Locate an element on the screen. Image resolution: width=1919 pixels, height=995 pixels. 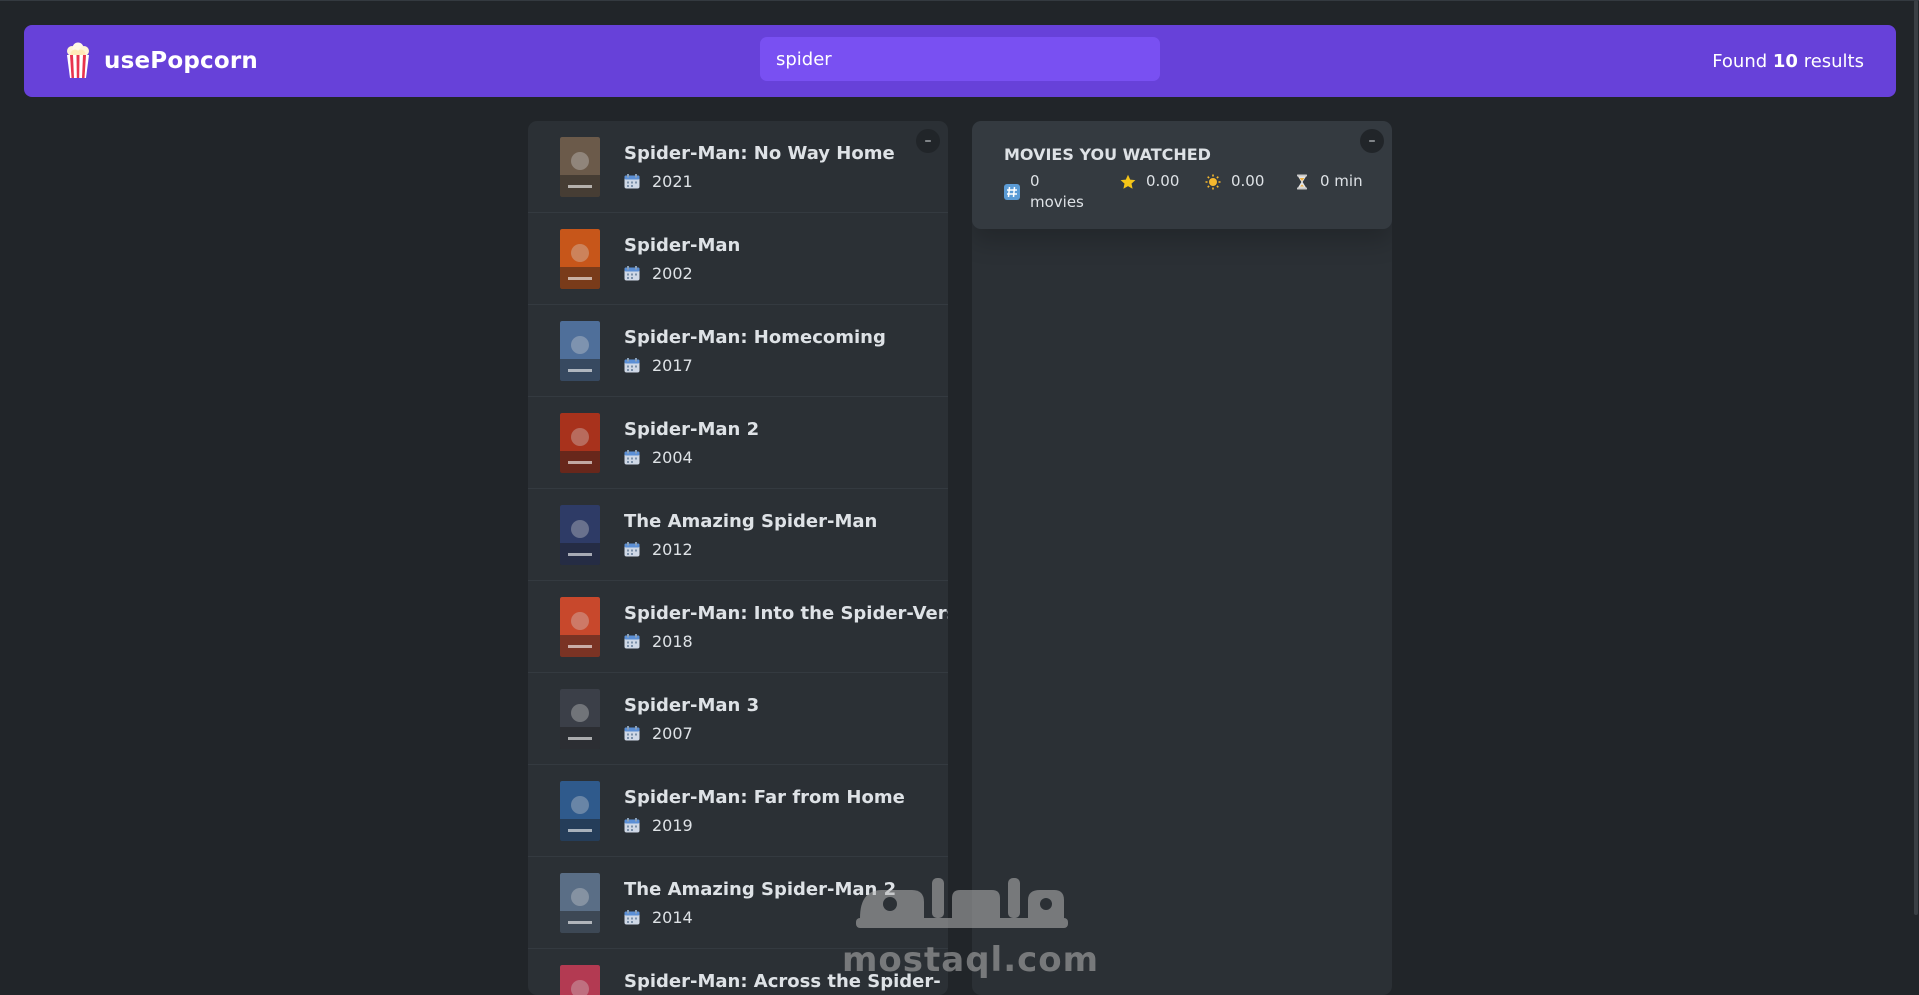
movie-item: Spider-Man 2002 is located at coordinates (738, 259).